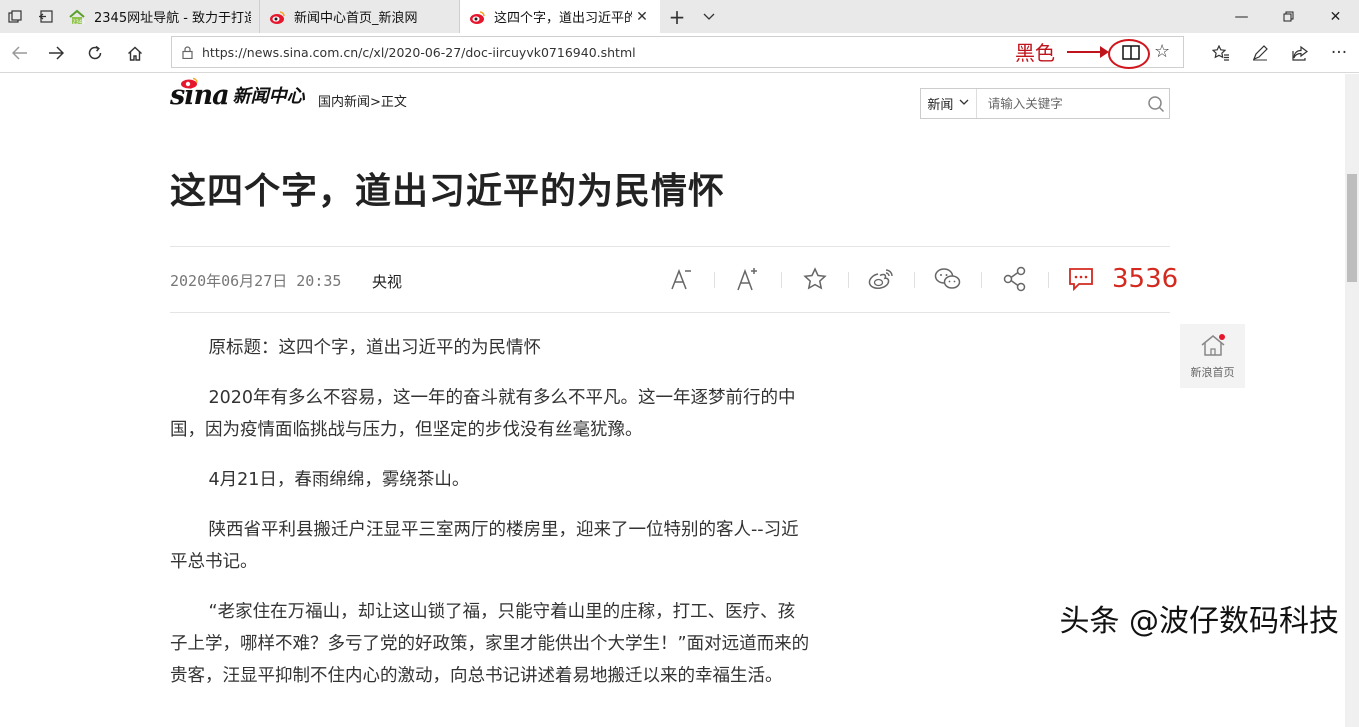 The height and width of the screenshot is (727, 1359). Describe the element at coordinates (815, 279) in the screenshot. I see `collect-star-icon` at that location.